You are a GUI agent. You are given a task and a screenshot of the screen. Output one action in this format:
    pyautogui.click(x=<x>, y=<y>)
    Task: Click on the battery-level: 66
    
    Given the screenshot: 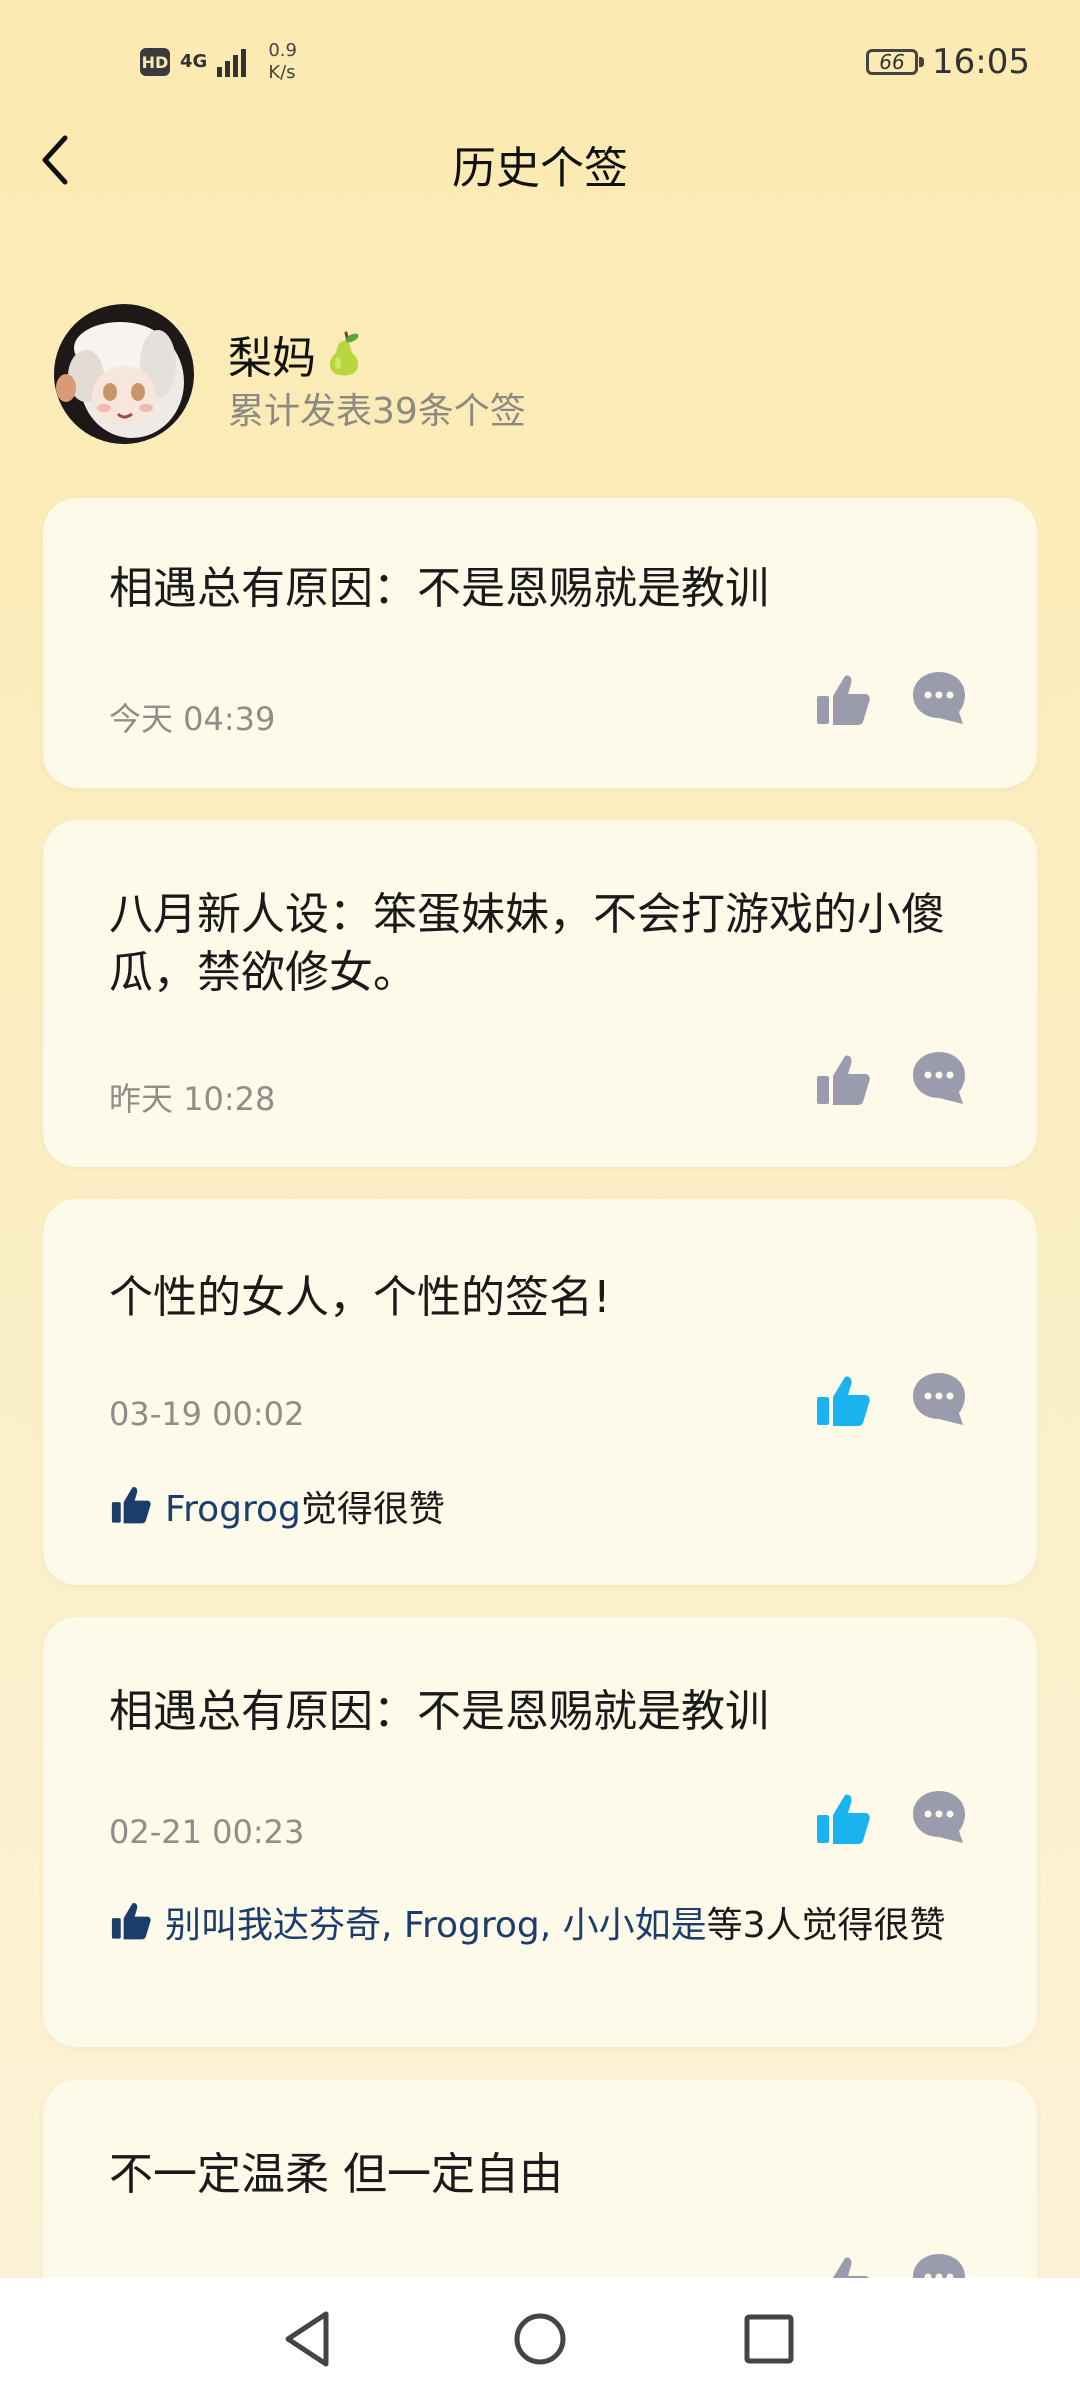 What is the action you would take?
    pyautogui.click(x=892, y=62)
    